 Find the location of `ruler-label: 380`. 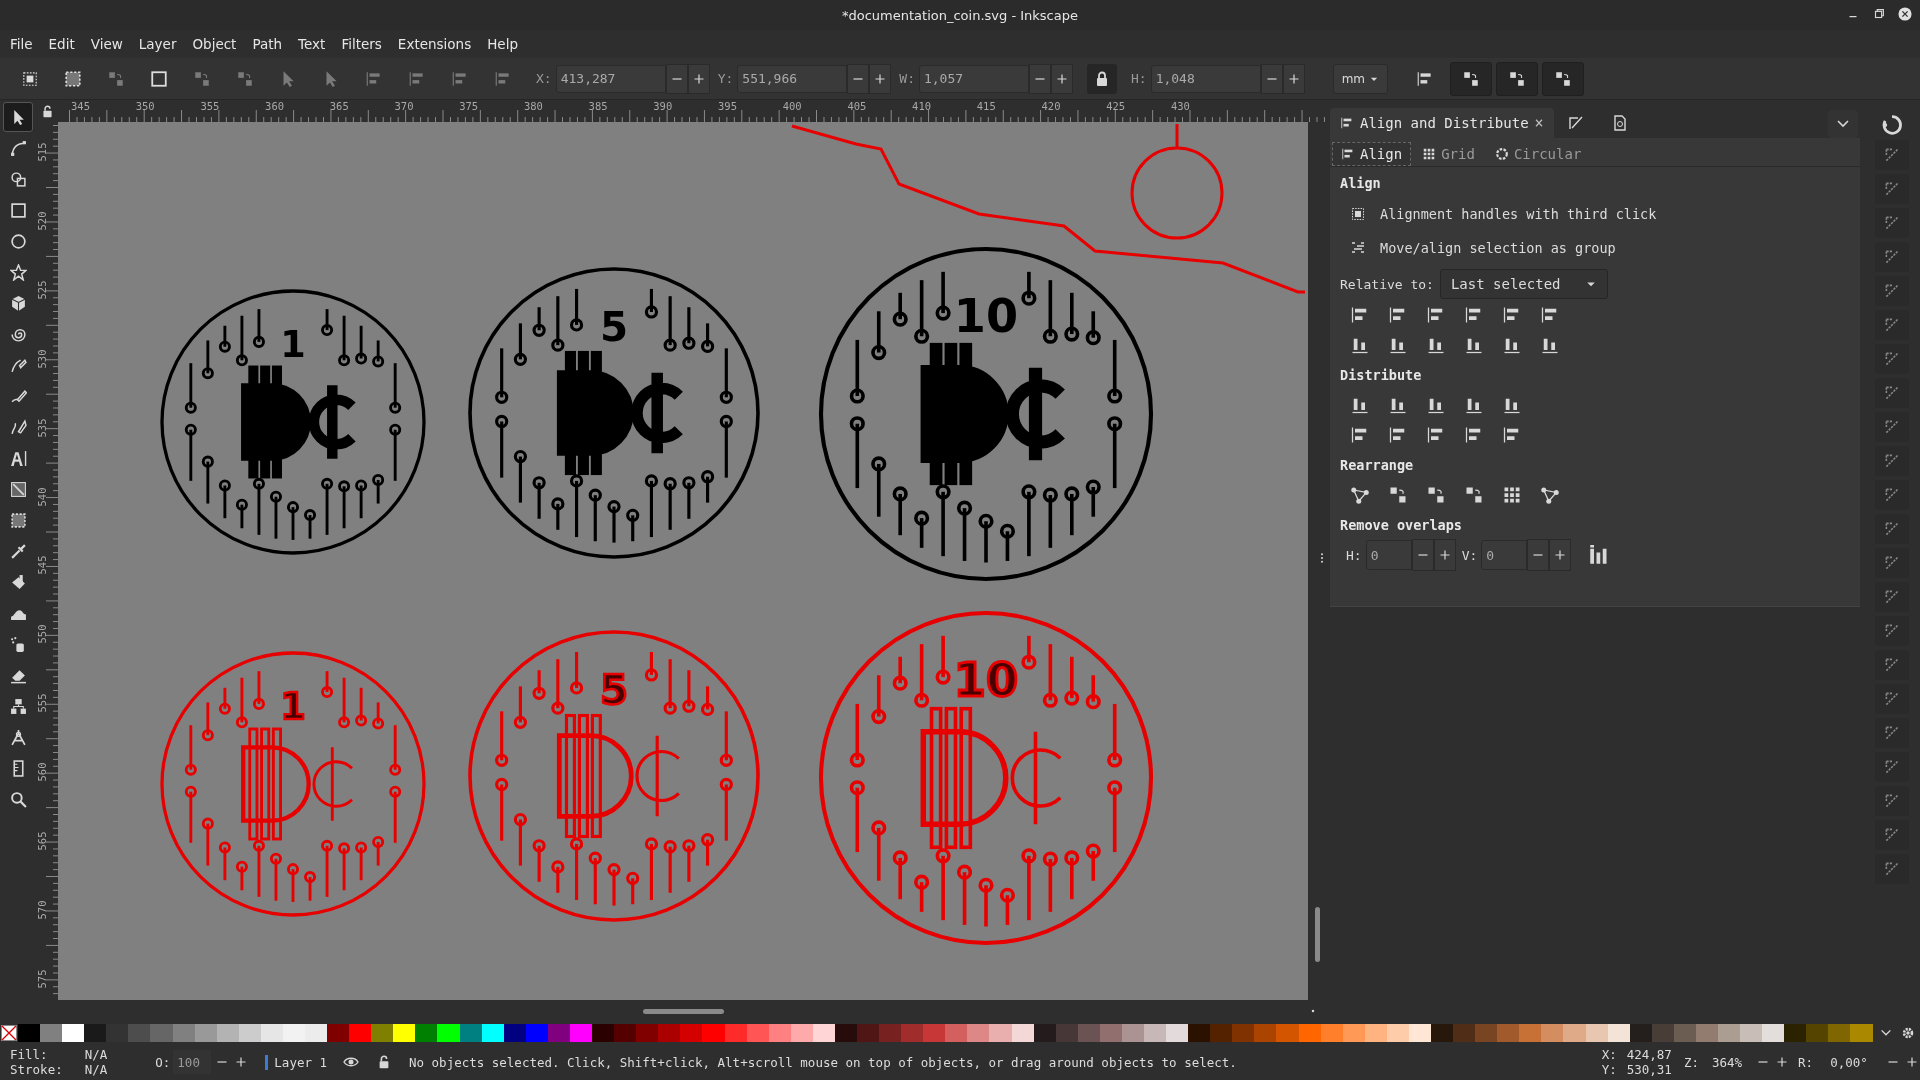

ruler-label: 380 is located at coordinates (533, 106).